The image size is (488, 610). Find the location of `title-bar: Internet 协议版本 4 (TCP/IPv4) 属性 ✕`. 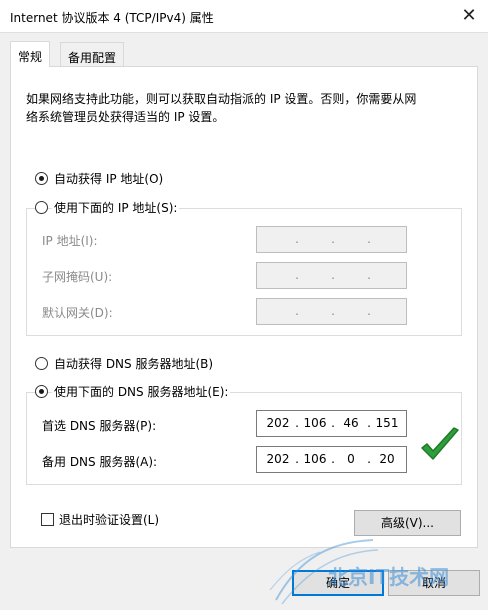

title-bar: Internet 协议版本 4 (TCP/IPv4) 属性 ✕ is located at coordinates (244, 16).